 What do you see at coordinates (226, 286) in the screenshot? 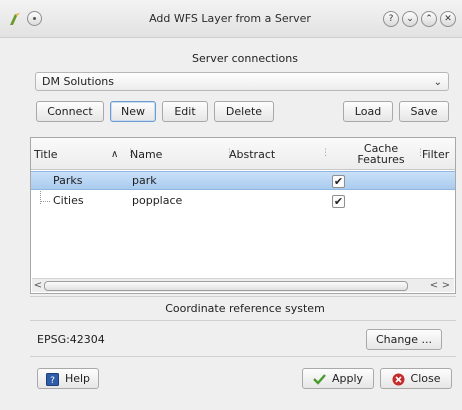
I see `scrollbar-thumb` at bounding box center [226, 286].